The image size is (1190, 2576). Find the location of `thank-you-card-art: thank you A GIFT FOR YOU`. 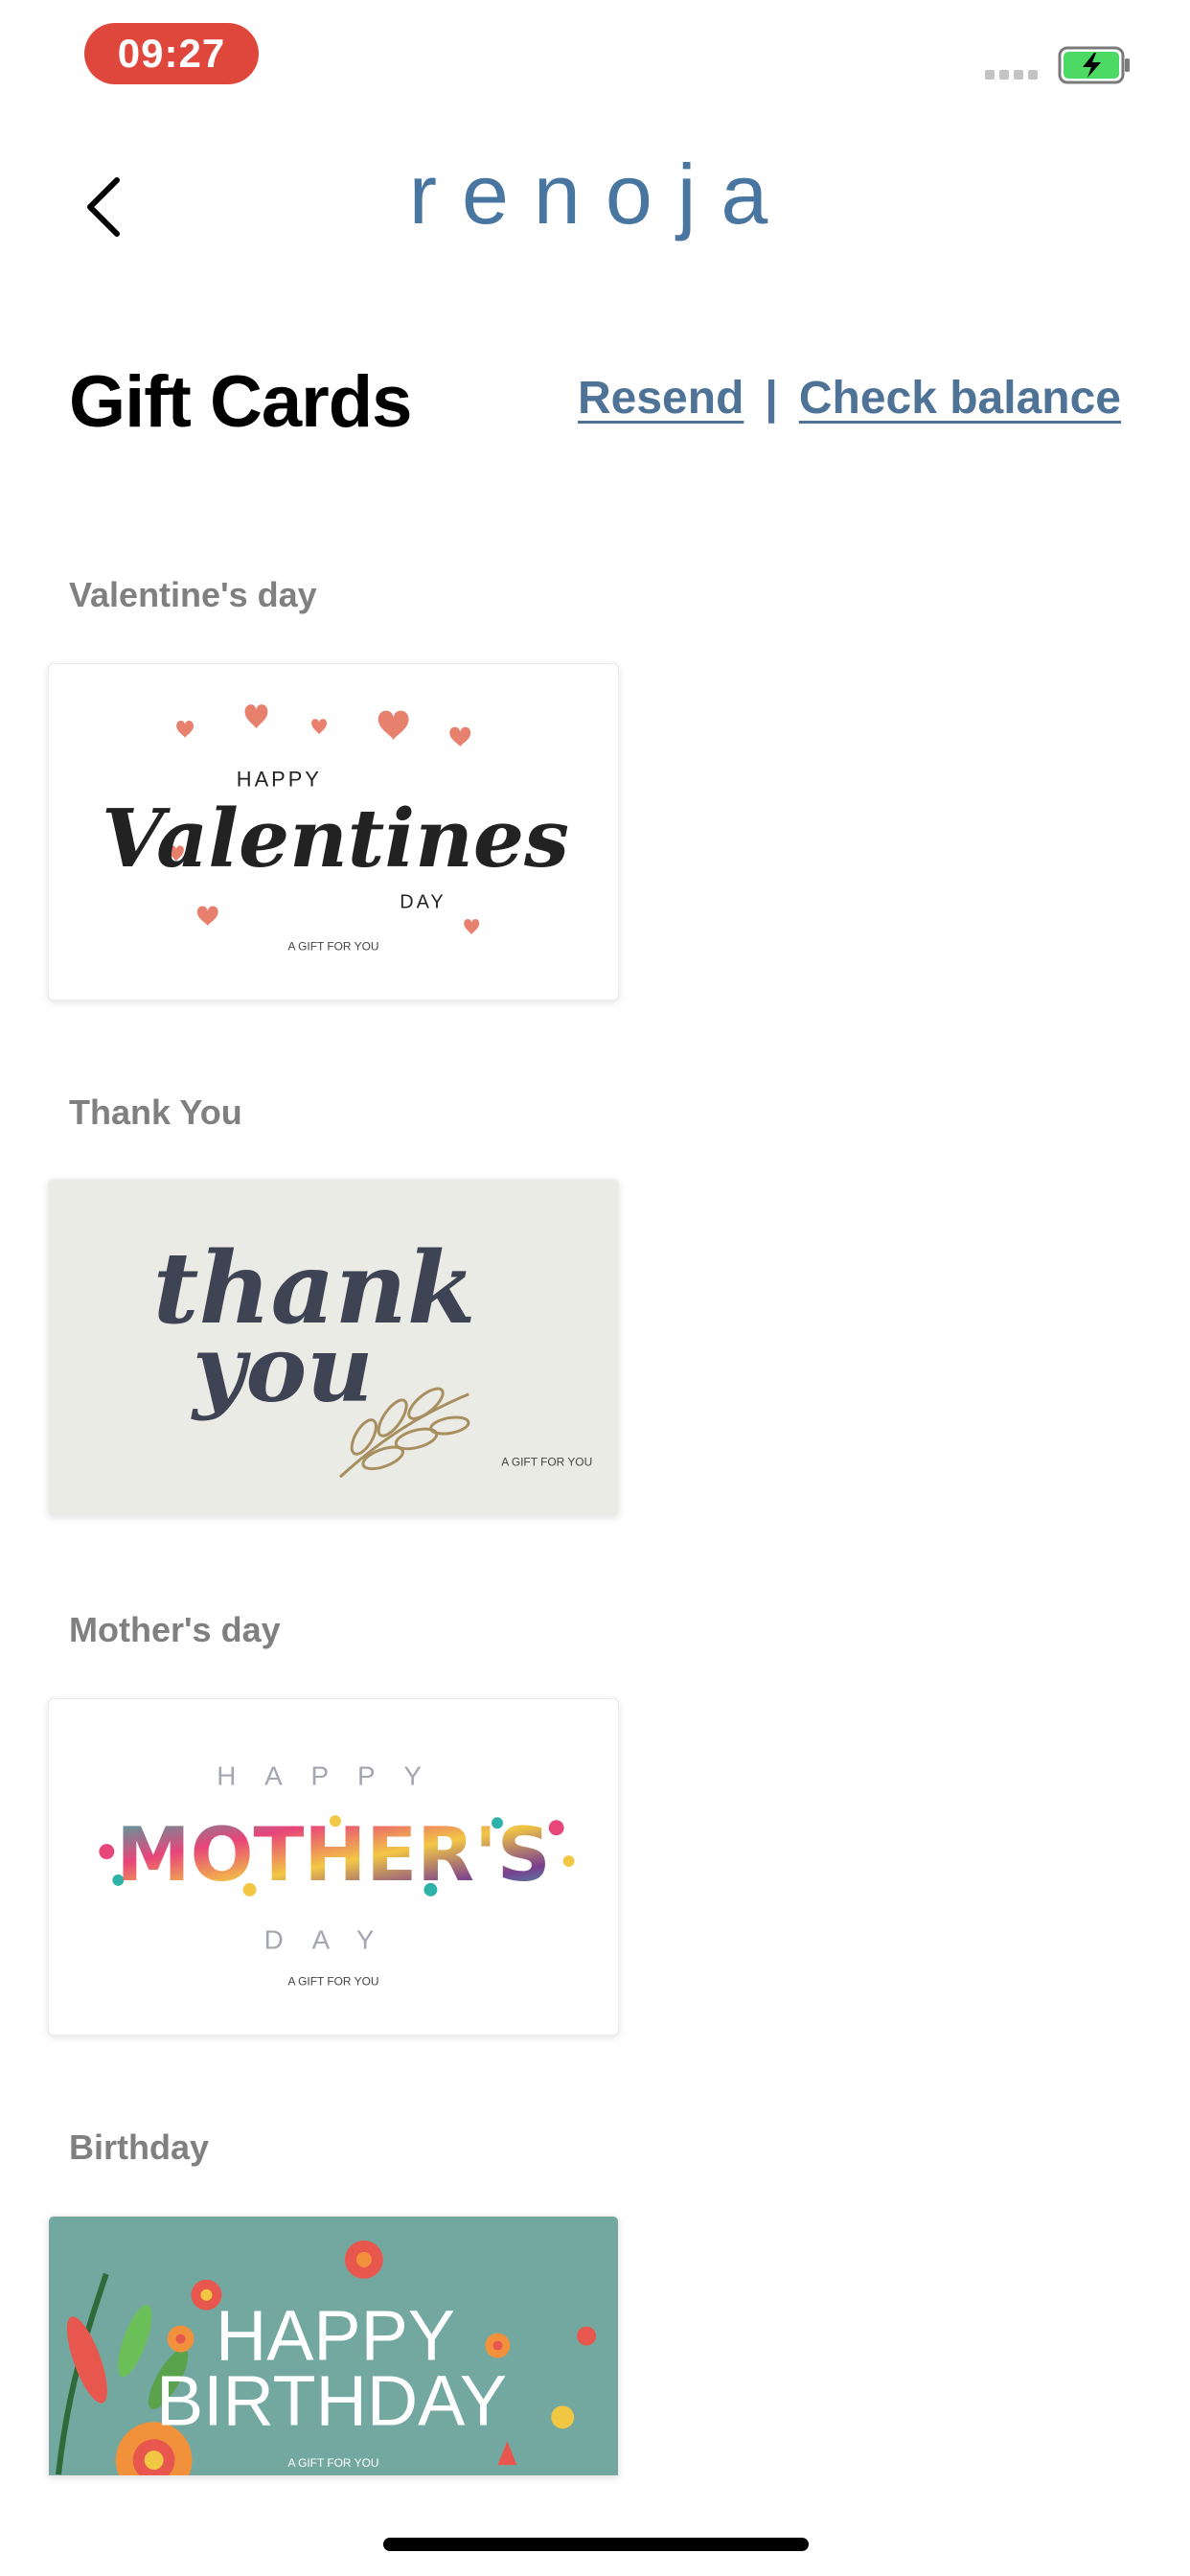

thank-you-card-art: thank you A GIFT FOR YOU is located at coordinates (373, 1354).